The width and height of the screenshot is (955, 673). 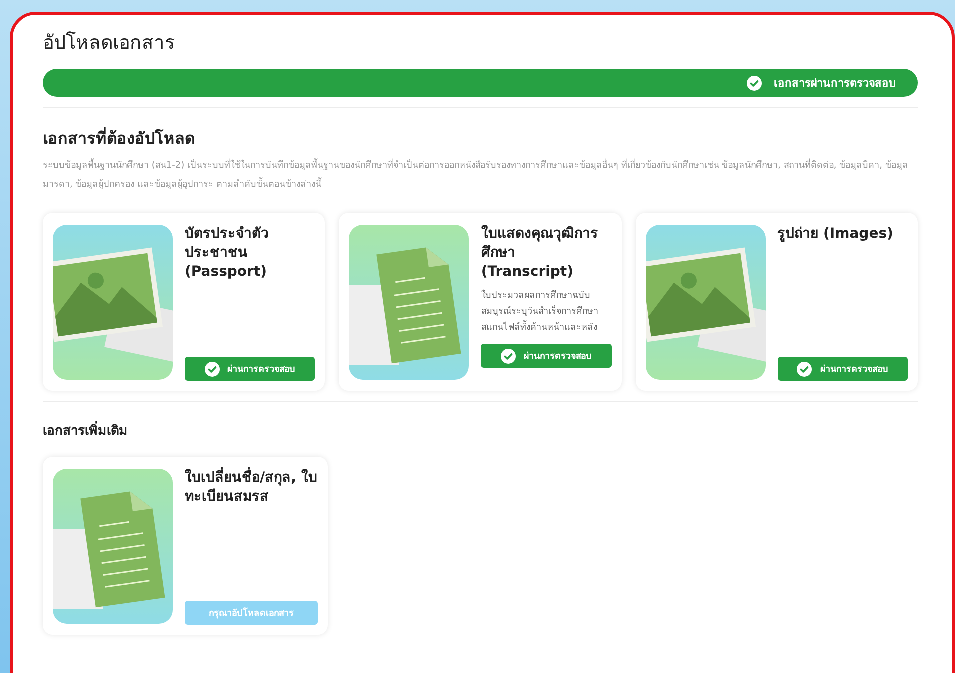 I want to click on section-title: เอกสารที่ต้องอัปโหลด, so click(x=119, y=138).